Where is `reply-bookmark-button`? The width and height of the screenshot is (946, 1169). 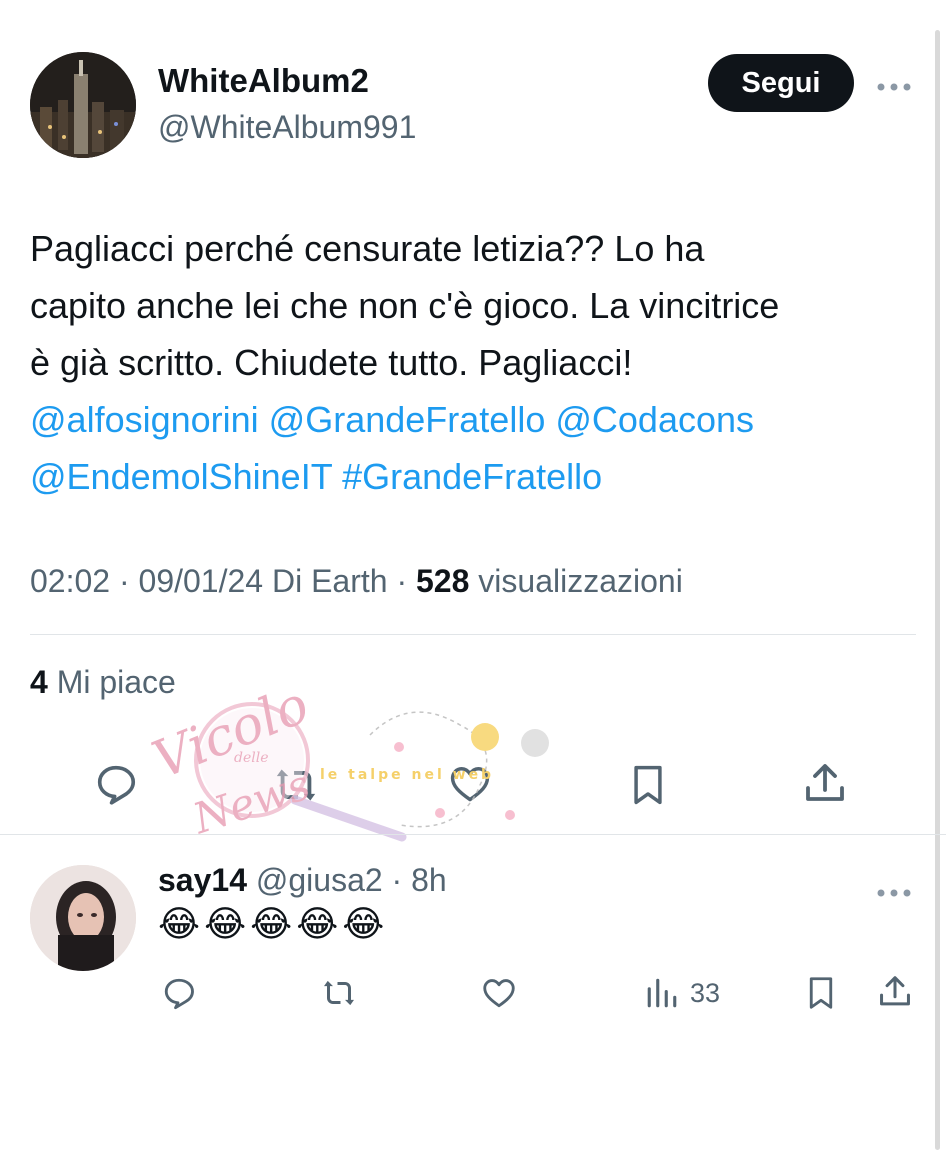
reply-bookmark-button is located at coordinates (821, 993).